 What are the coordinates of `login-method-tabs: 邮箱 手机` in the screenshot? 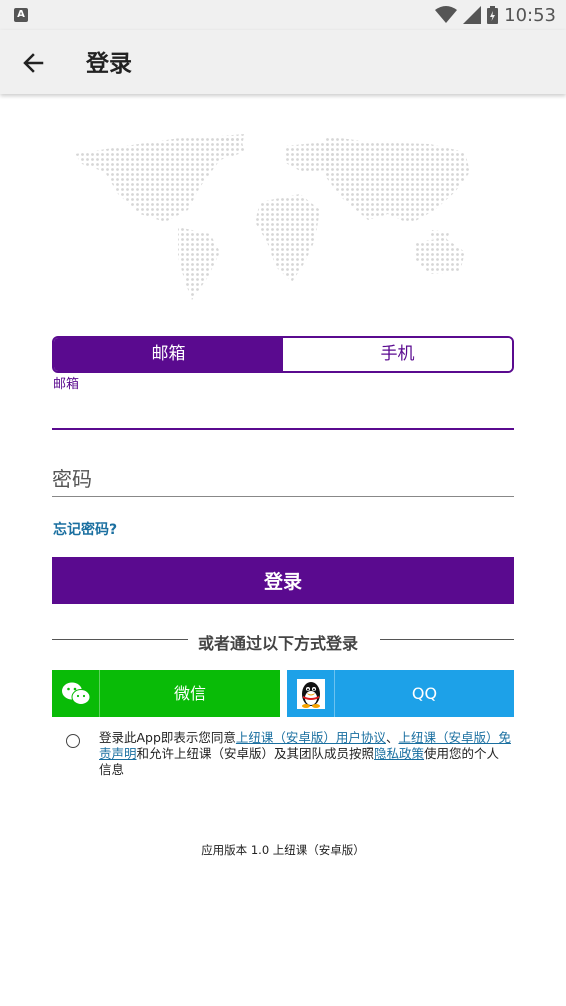 It's located at (283, 354).